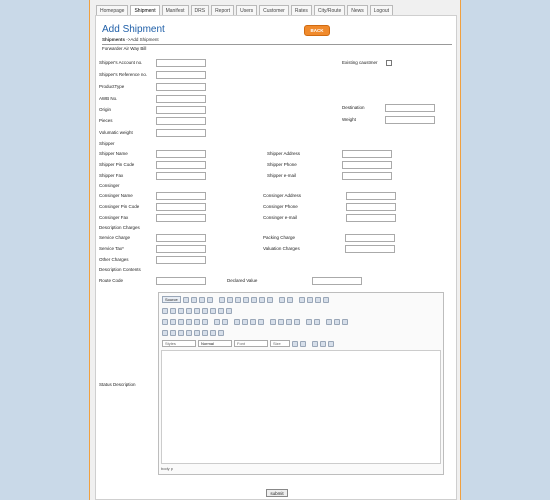  Describe the element at coordinates (329, 10) in the screenshot. I see `tab-city-route: City/Route` at that location.